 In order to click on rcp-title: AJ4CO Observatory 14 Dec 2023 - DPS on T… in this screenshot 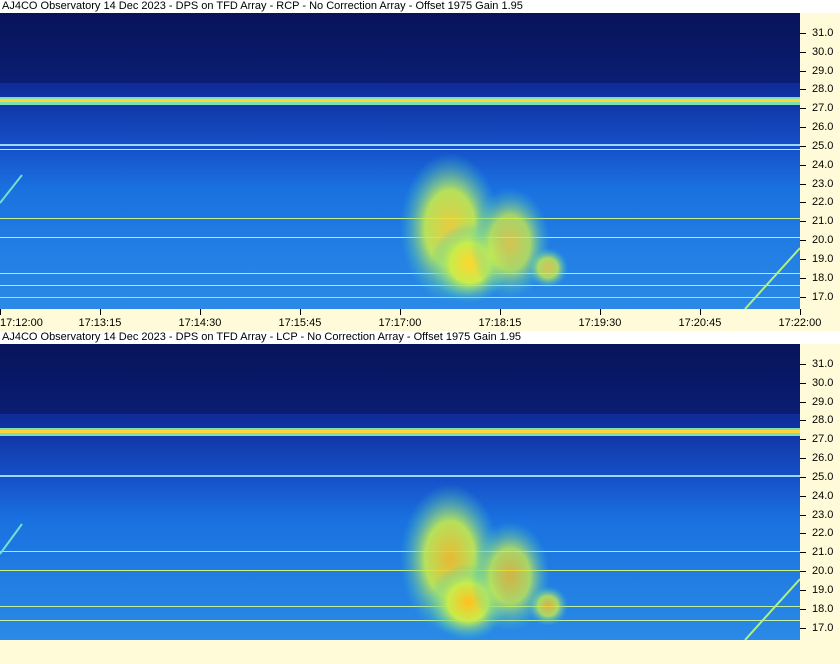, I will do `click(420, 6)`.